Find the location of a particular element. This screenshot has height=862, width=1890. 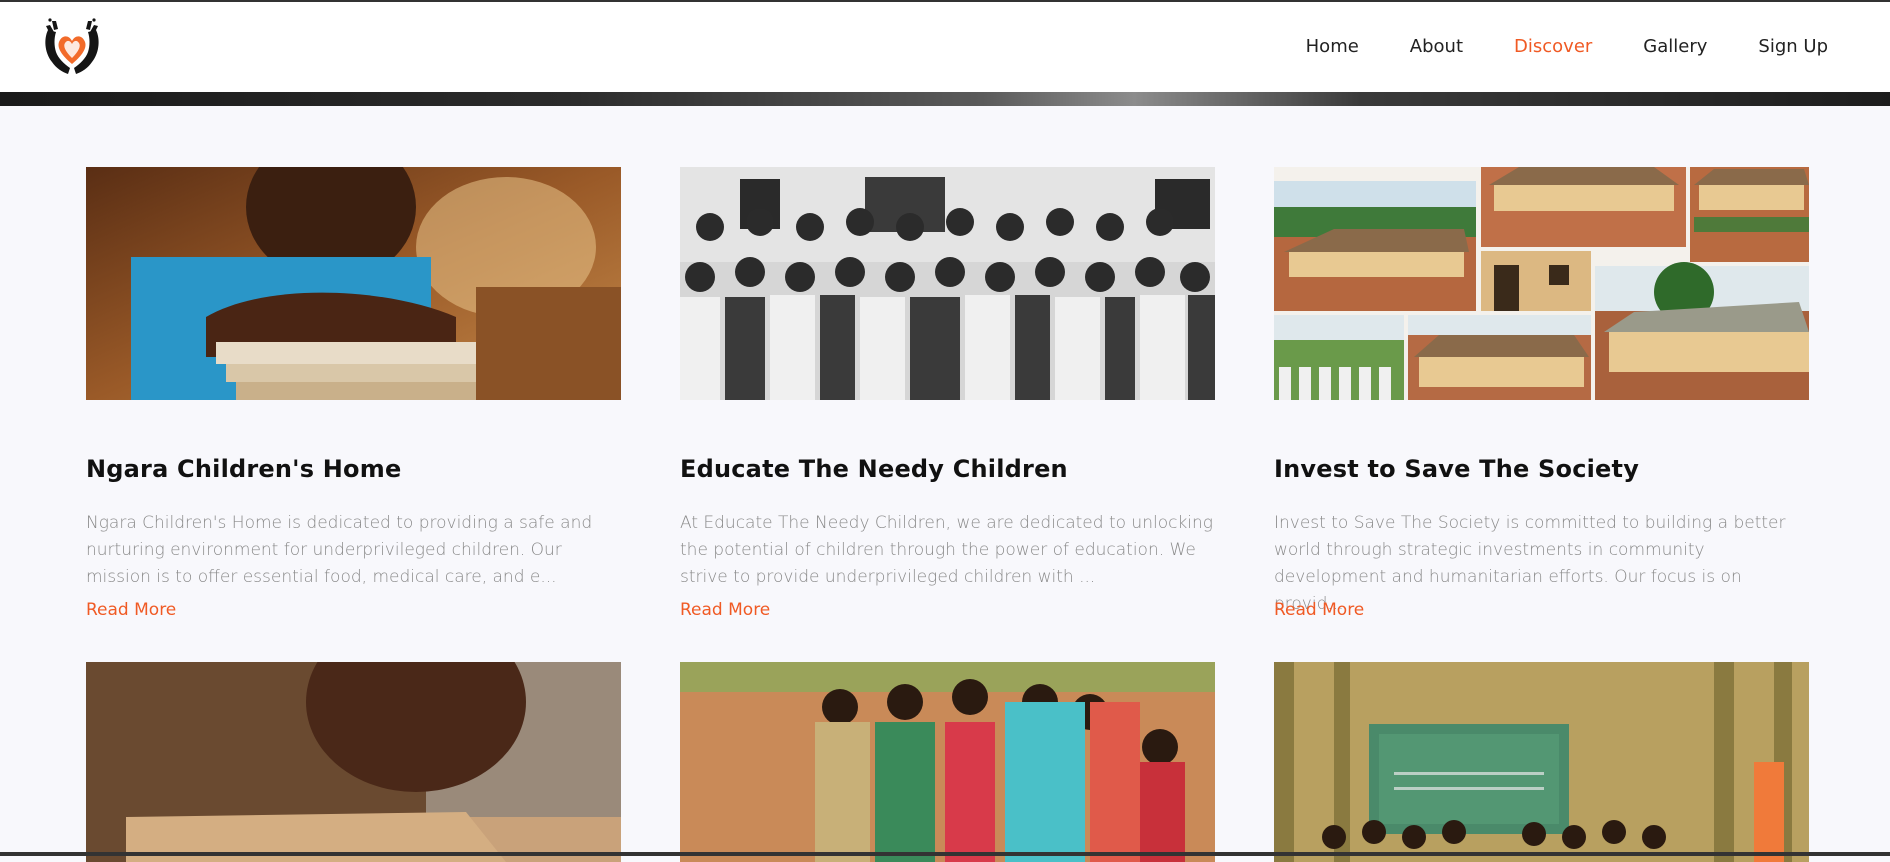

main-nav: Home About Discover Gallery Sign Up is located at coordinates (1541, 47).